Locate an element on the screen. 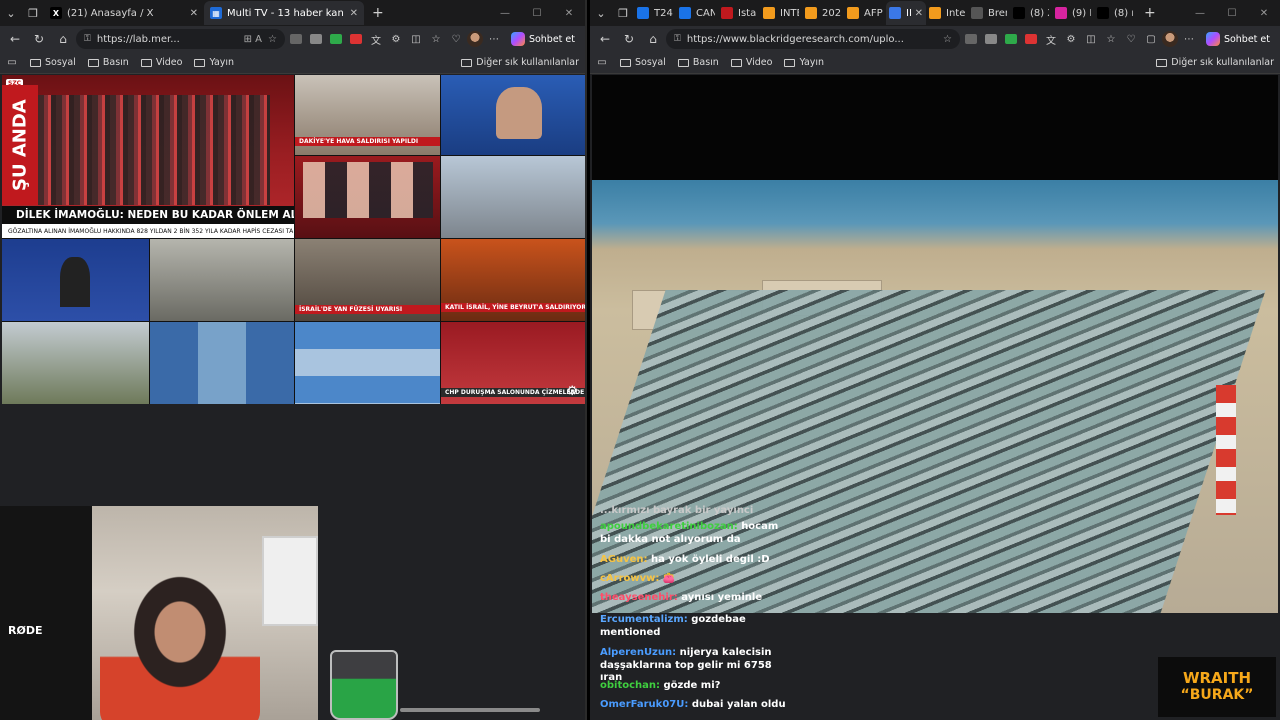 The image size is (1280, 720). browser-tab: (8) X is located at coordinates (1031, 13).